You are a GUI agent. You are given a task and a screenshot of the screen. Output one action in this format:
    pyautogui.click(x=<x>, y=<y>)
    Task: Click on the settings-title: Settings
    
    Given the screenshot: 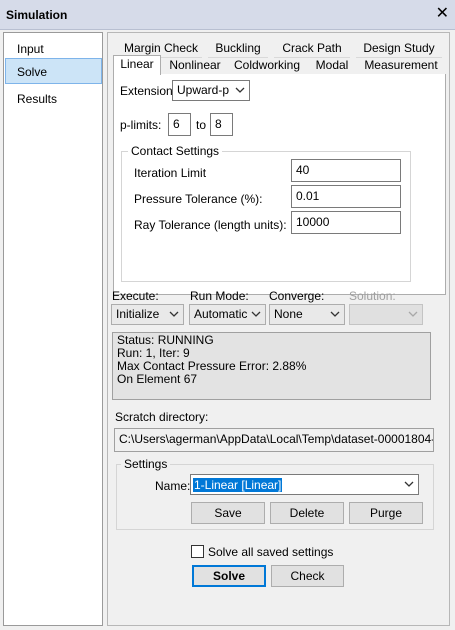 What is the action you would take?
    pyautogui.click(x=146, y=464)
    